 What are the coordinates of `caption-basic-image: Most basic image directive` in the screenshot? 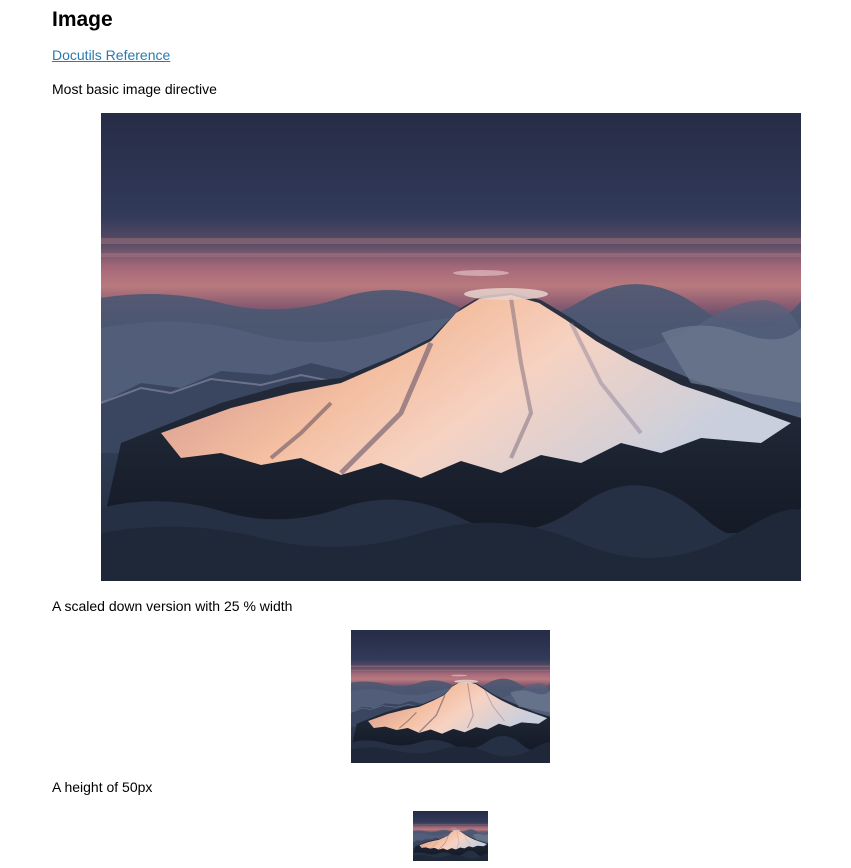 It's located at (134, 89).